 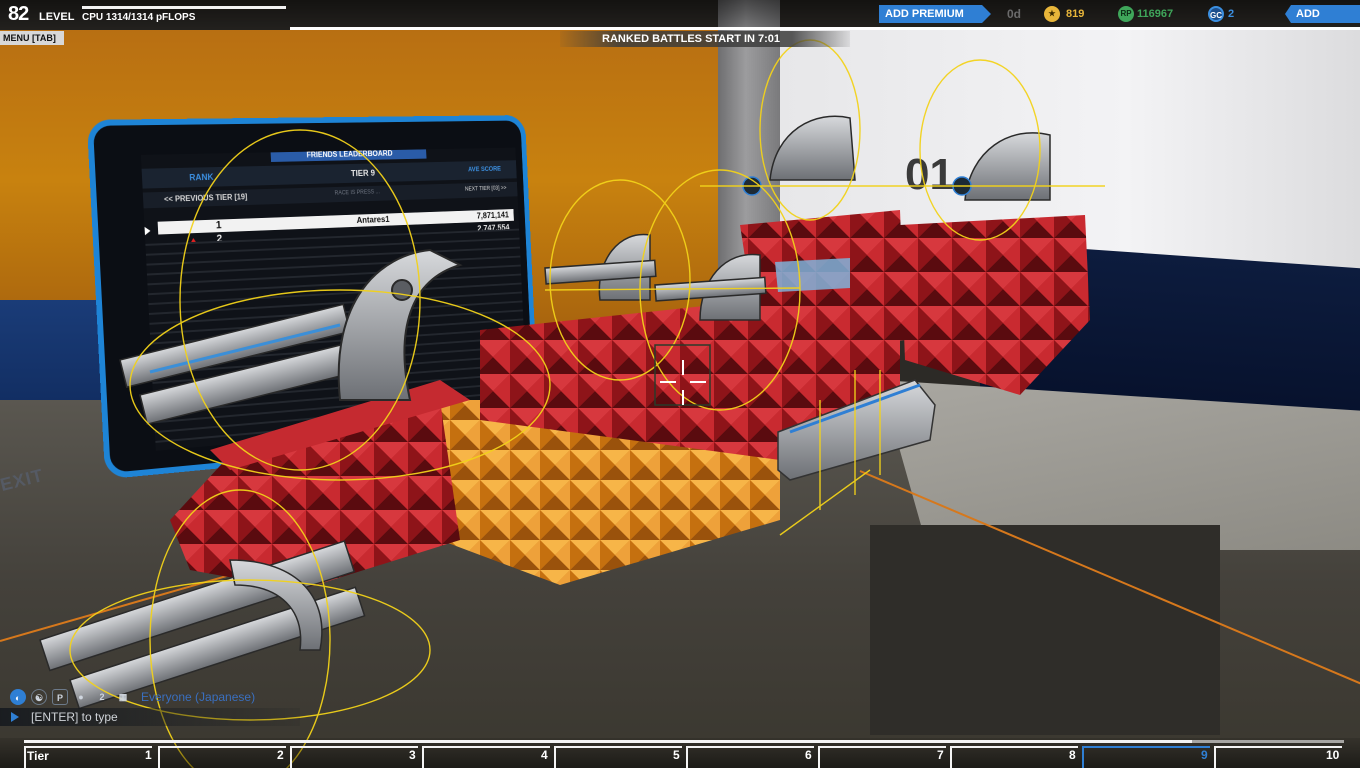 I want to click on clan-icon: ☯, so click(x=39, y=697).